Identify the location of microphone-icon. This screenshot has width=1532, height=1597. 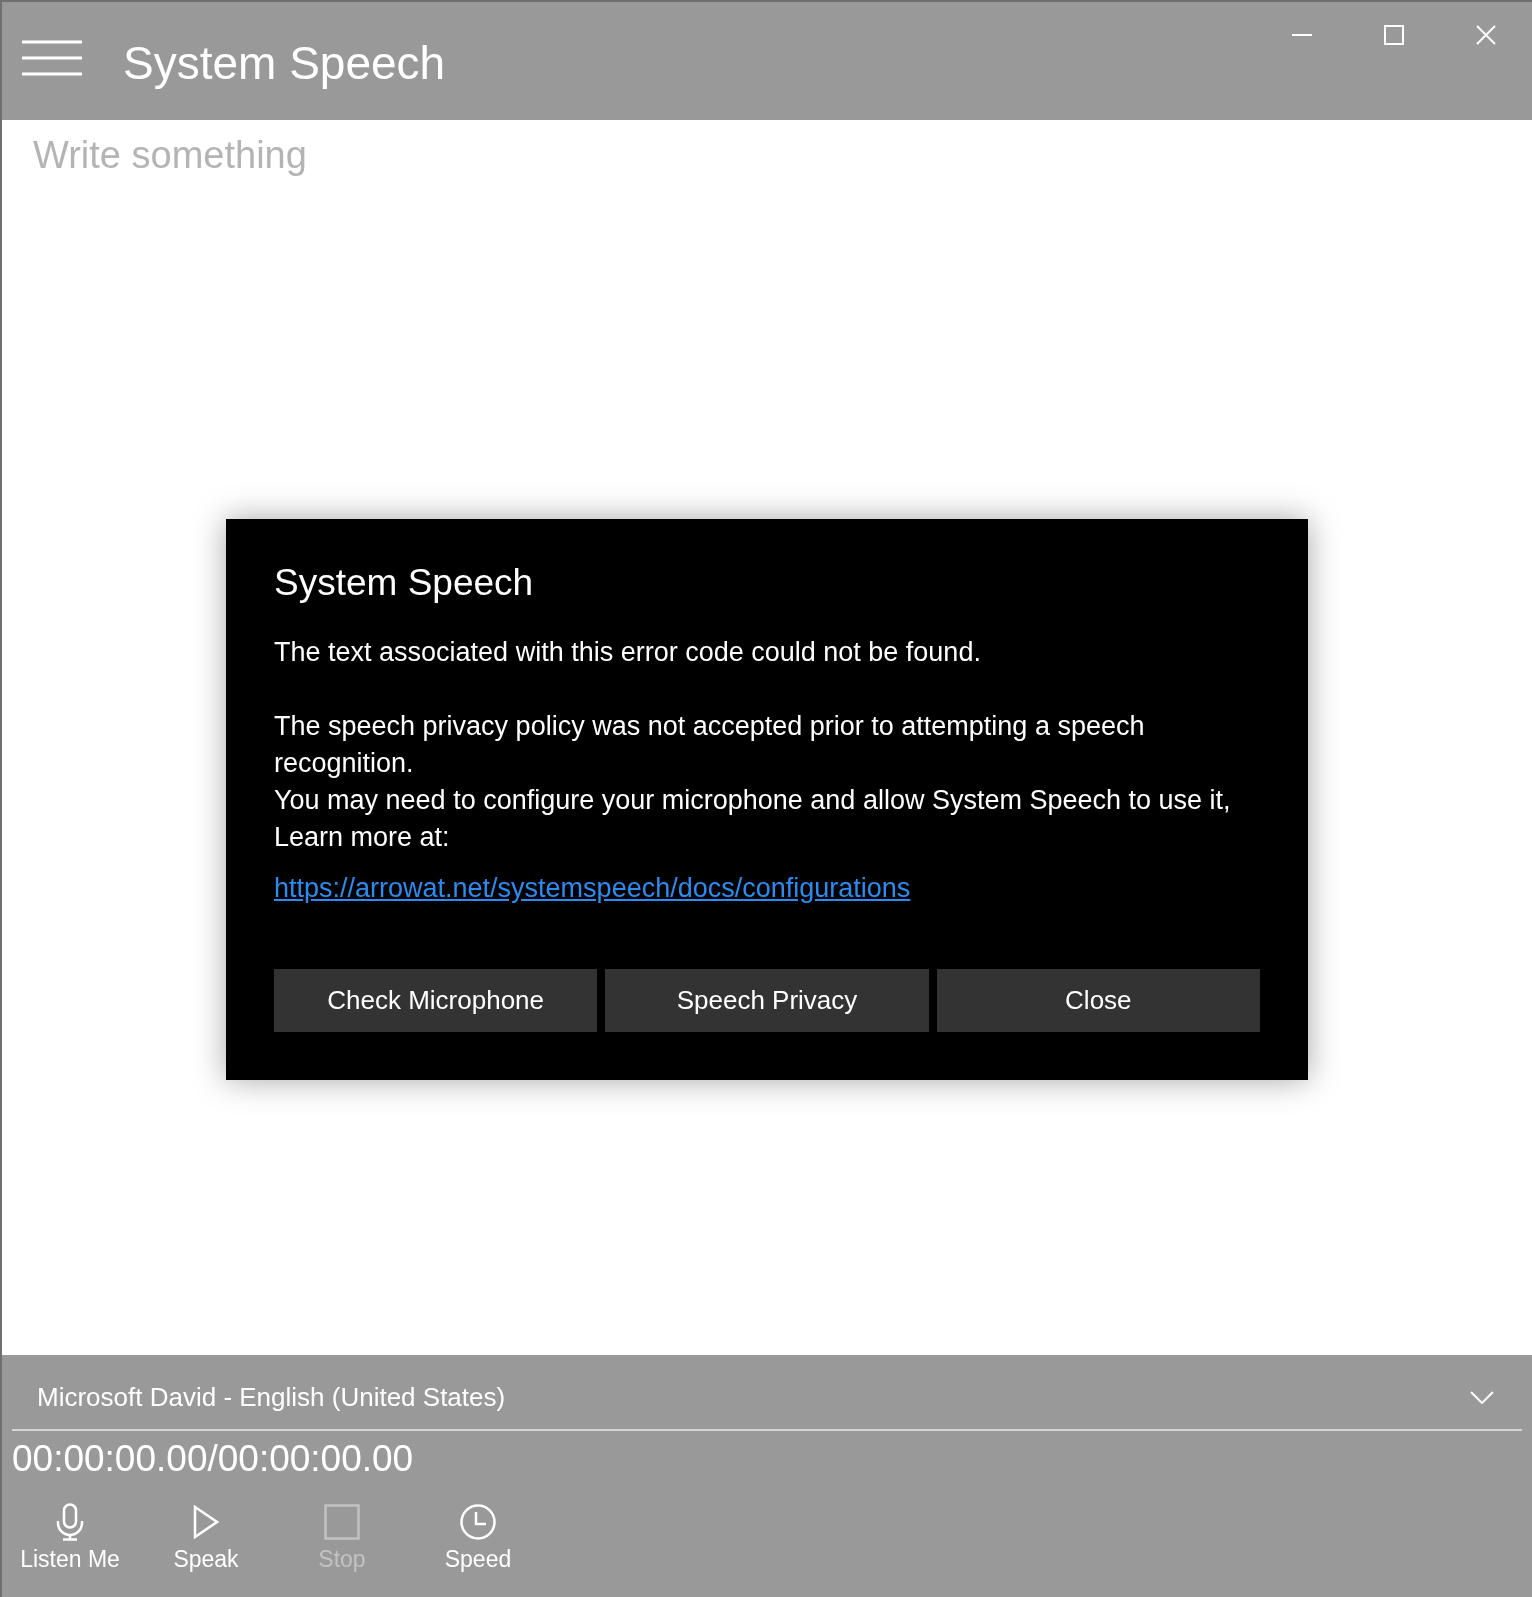
(70, 1522).